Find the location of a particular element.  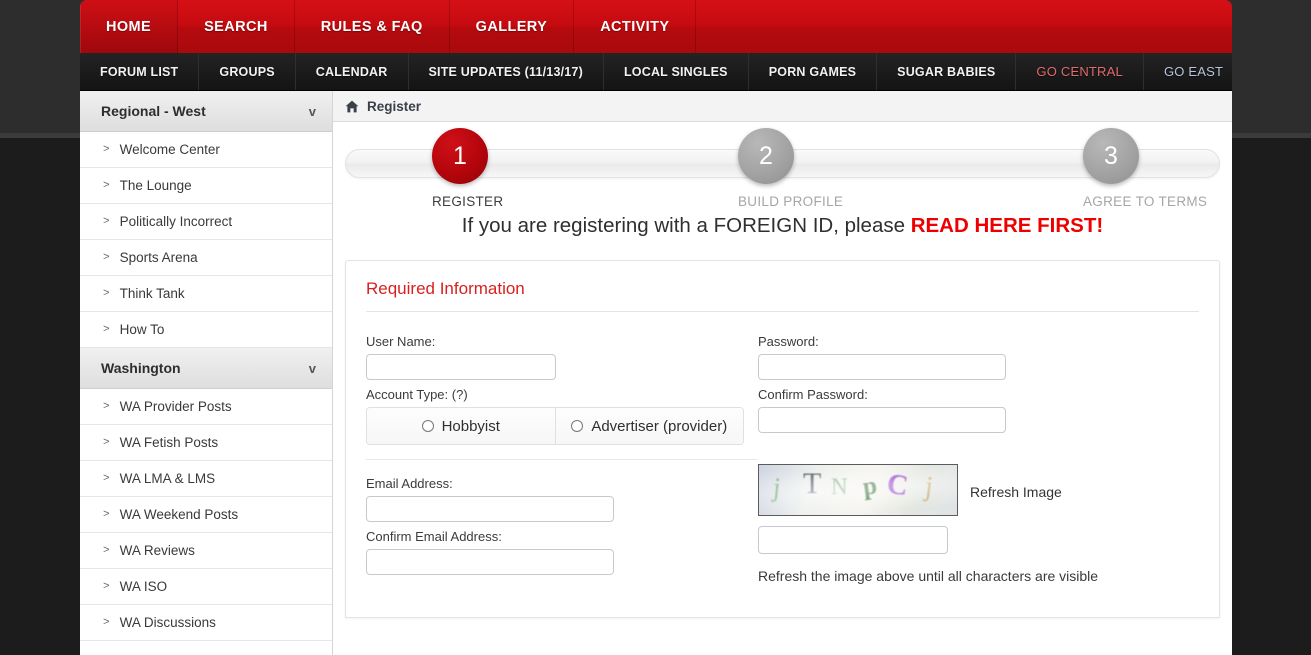

nav-item-search-label: SEARCH is located at coordinates (236, 26).